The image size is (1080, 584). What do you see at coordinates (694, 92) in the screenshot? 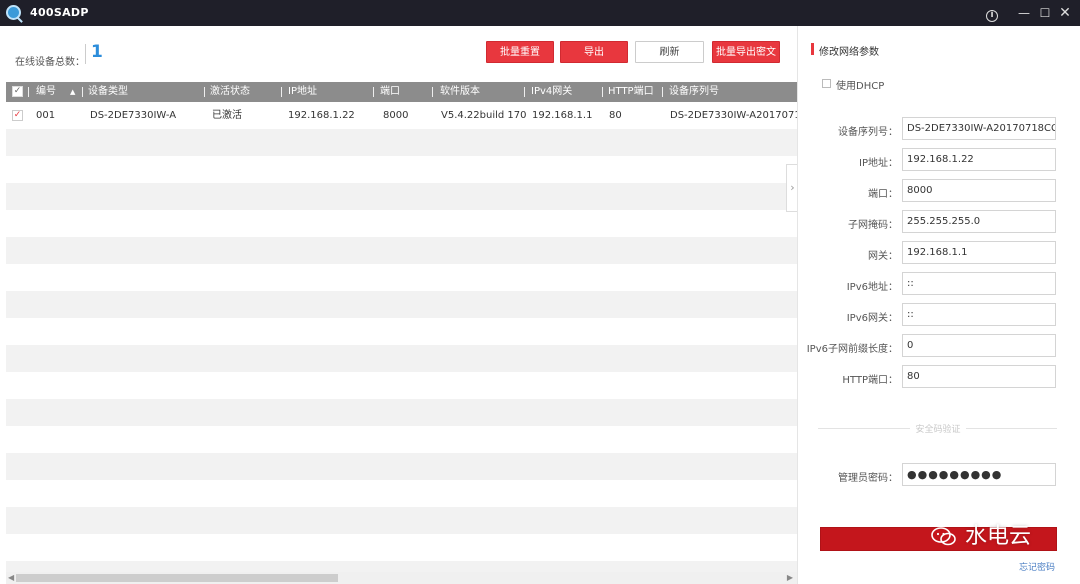
I see `col-header-serial: 设备序列号` at bounding box center [694, 92].